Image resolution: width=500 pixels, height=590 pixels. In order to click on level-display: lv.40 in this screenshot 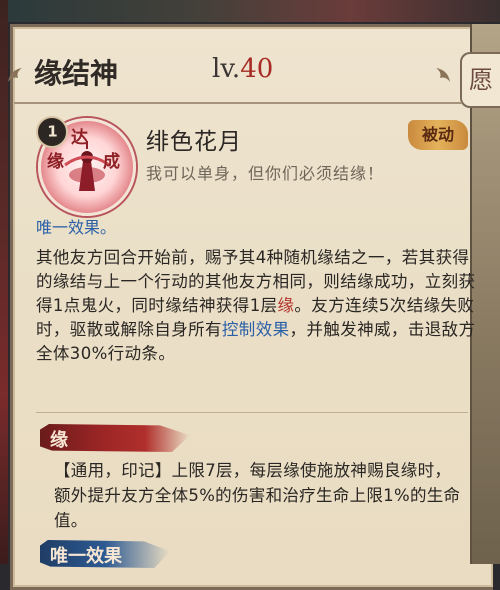, I will do `click(242, 69)`.